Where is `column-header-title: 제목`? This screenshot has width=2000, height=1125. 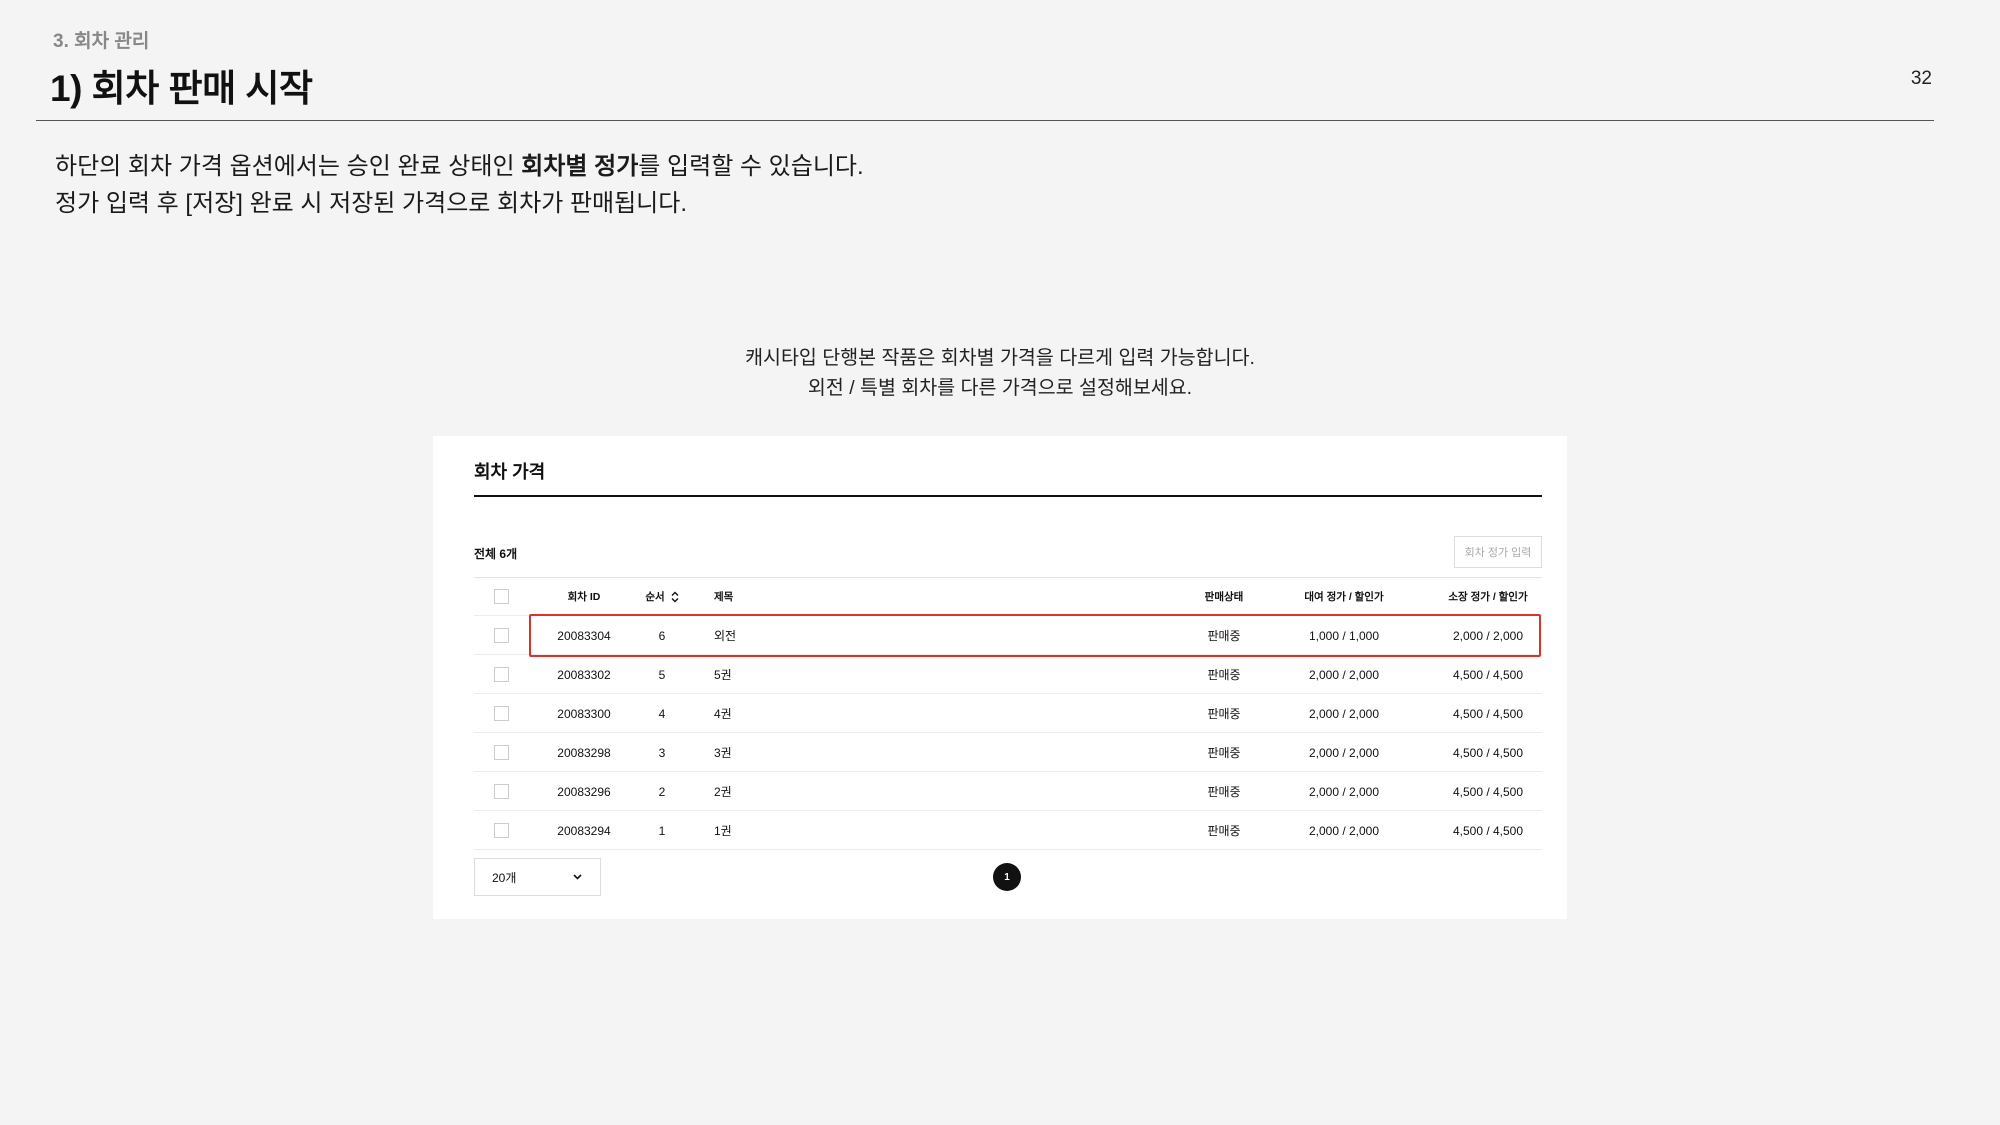
column-header-title: 제목 is located at coordinates (724, 597).